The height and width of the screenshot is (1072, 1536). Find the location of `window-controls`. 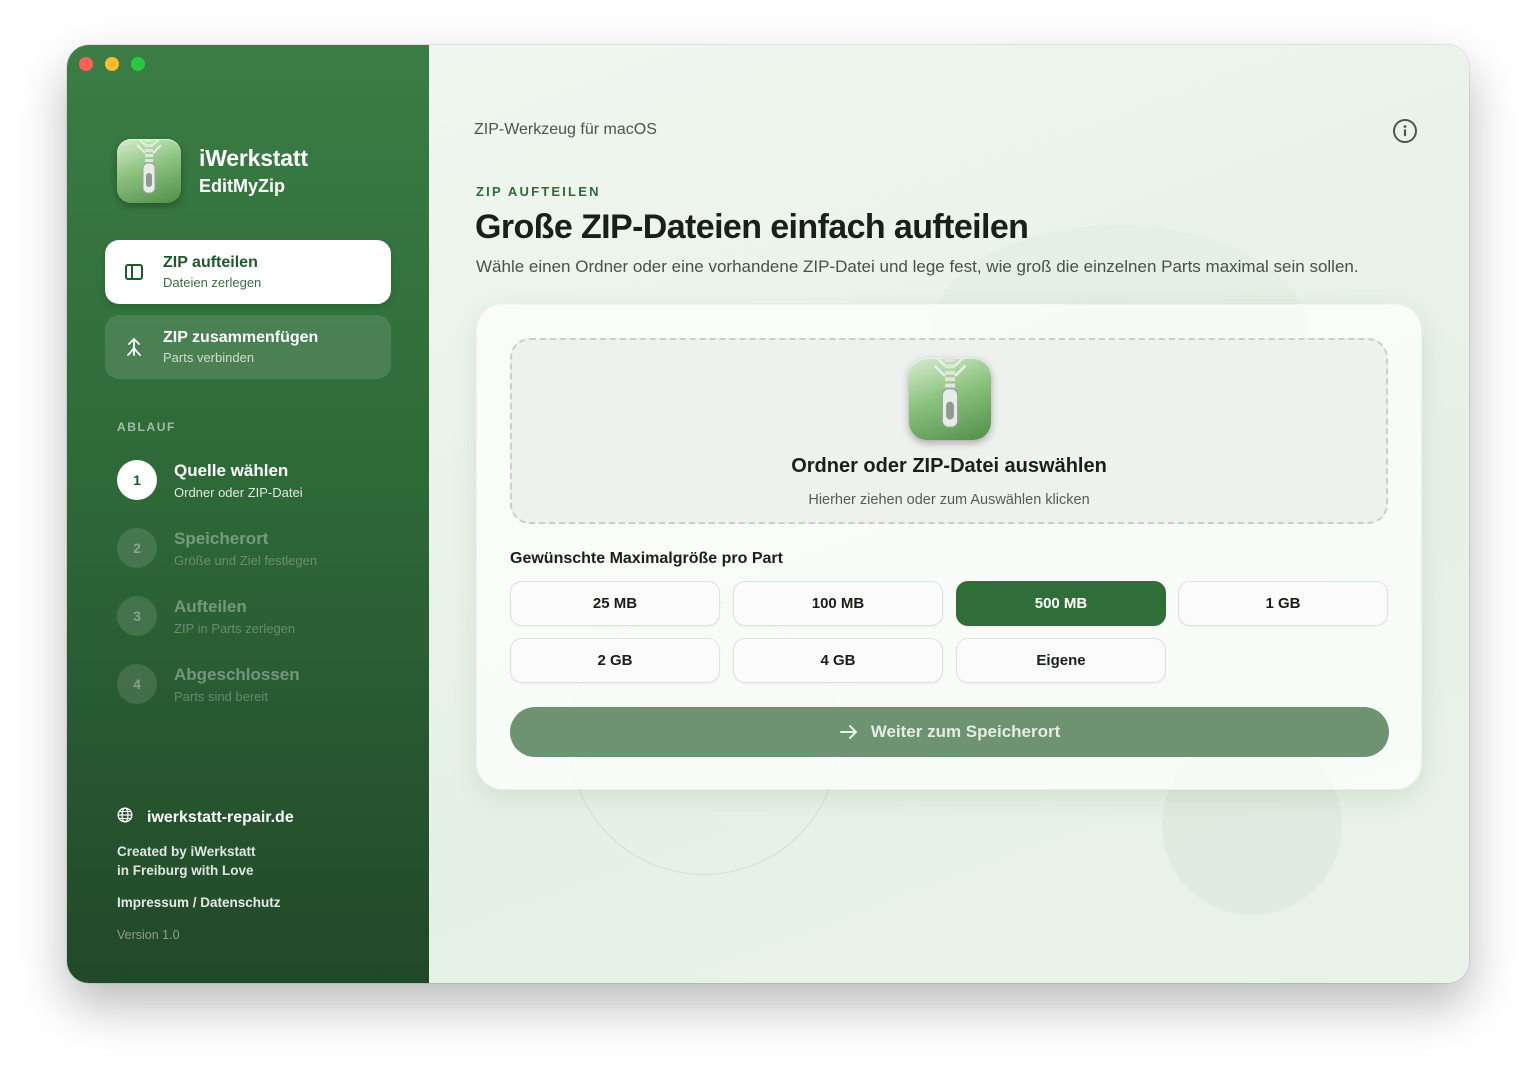

window-controls is located at coordinates (112, 64).